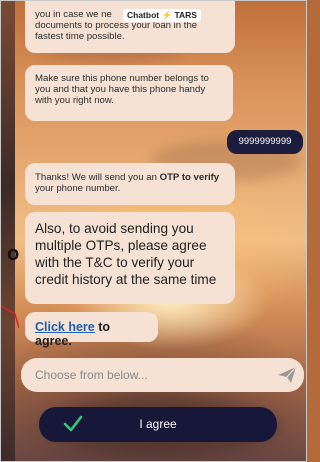 Image resolution: width=320 pixels, height=462 pixels. Describe the element at coordinates (143, 15) in the screenshot. I see `chip-label: Chatbot` at that location.